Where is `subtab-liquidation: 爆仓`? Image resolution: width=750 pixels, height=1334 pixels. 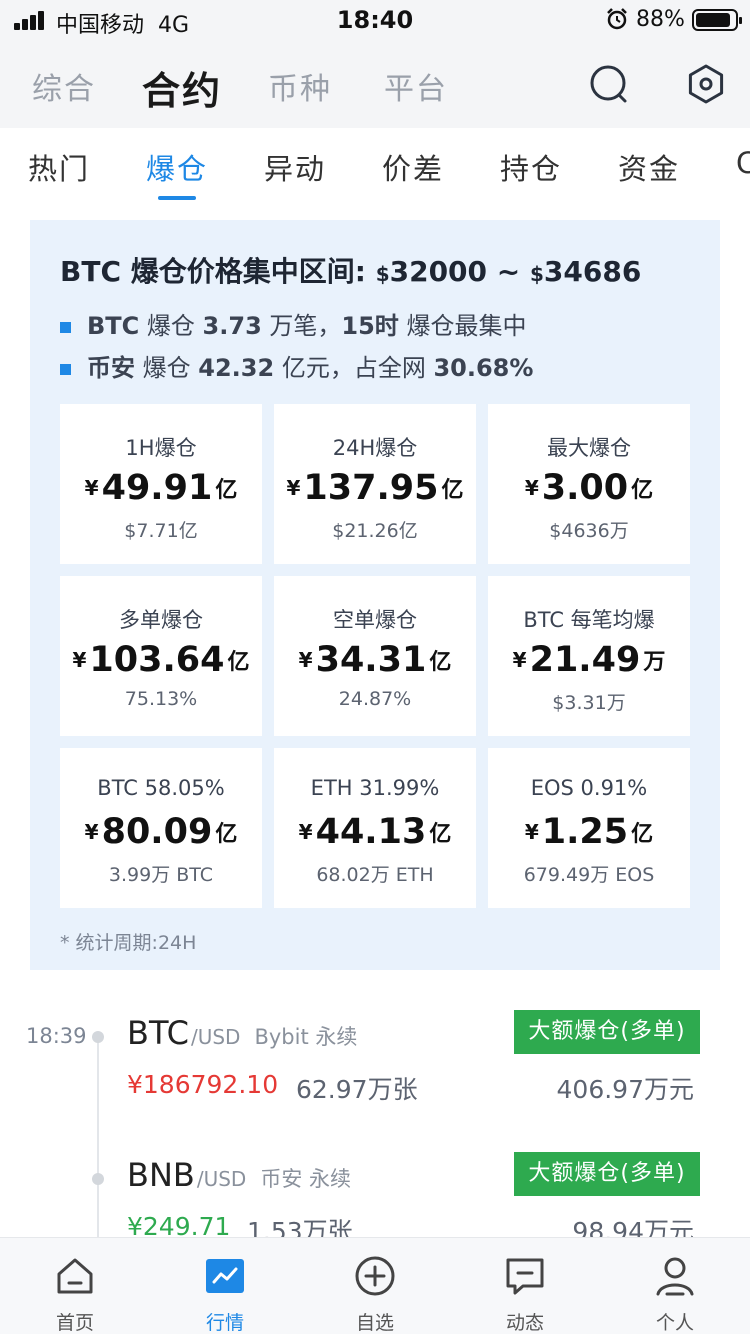
subtab-liquidation: 爆仓 is located at coordinates (177, 167).